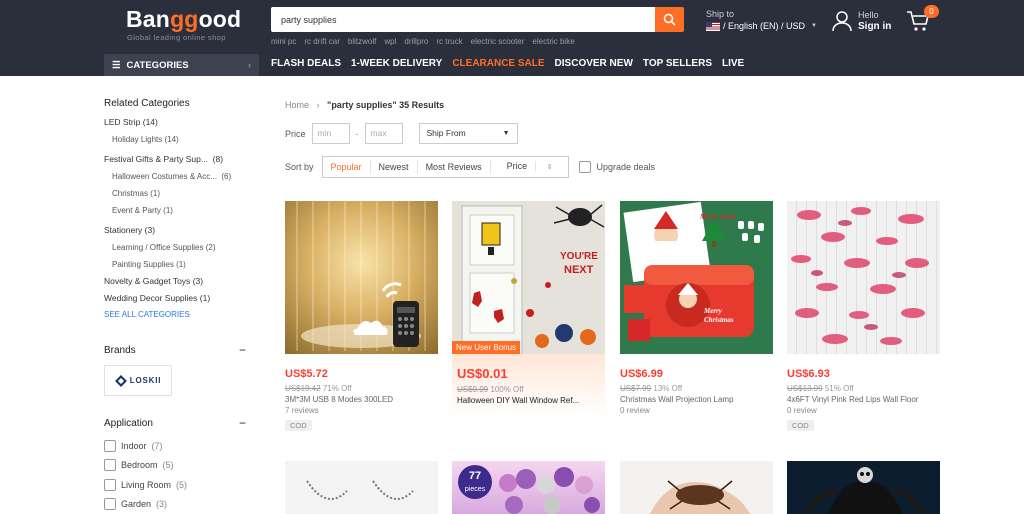 Image resolution: width=1024 pixels, height=514 pixels. What do you see at coordinates (179, 466) in the screenshot?
I see `application-filter-bedroom: Bedroom (5)` at bounding box center [179, 466].